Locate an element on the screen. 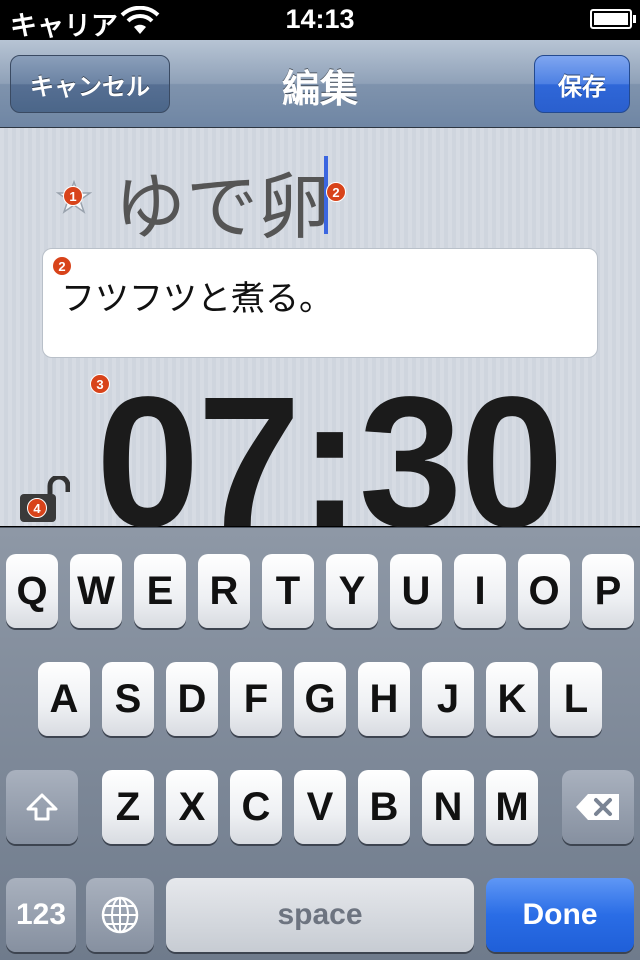 The height and width of the screenshot is (960, 640). key-w: W is located at coordinates (96, 591).